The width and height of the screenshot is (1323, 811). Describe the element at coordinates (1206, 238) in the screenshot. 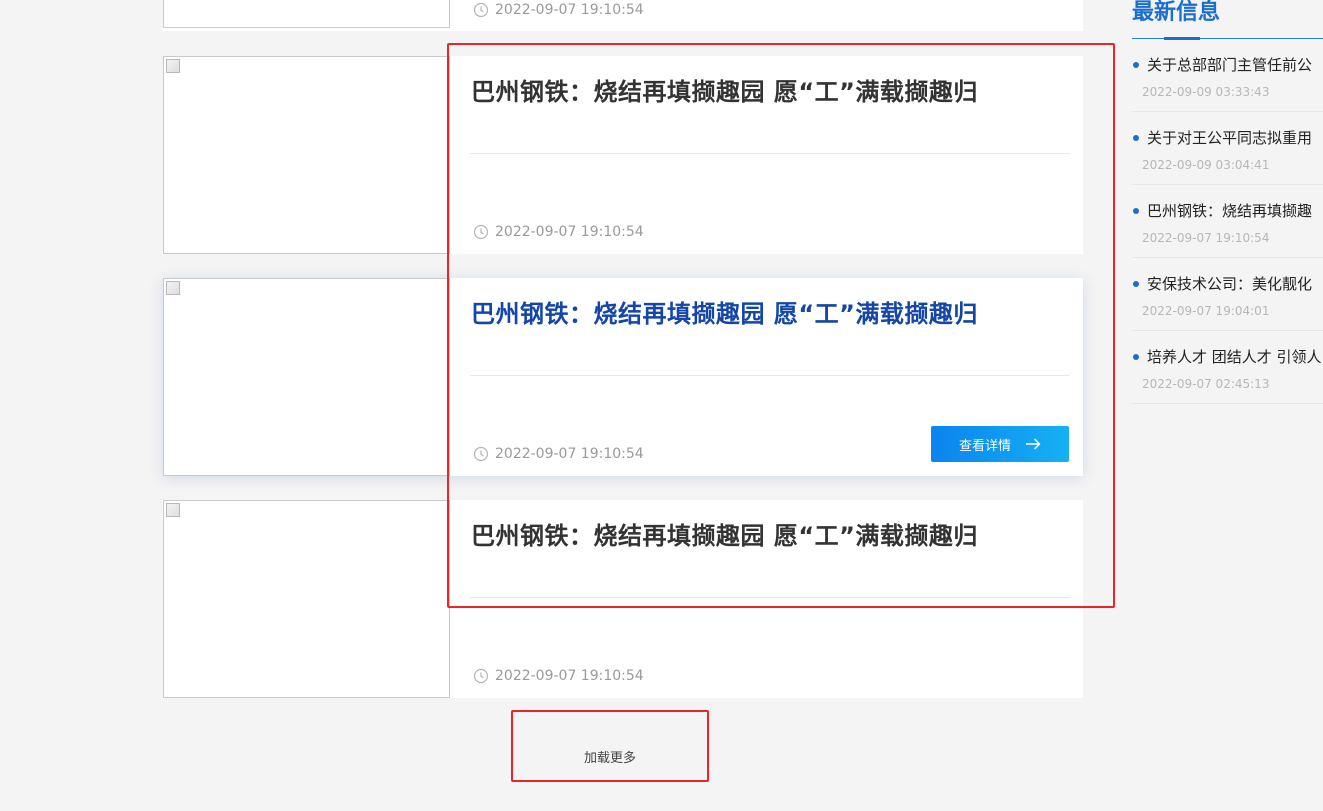

I see `sidebar-item-time: 2022-09-07 19:10:54` at that location.